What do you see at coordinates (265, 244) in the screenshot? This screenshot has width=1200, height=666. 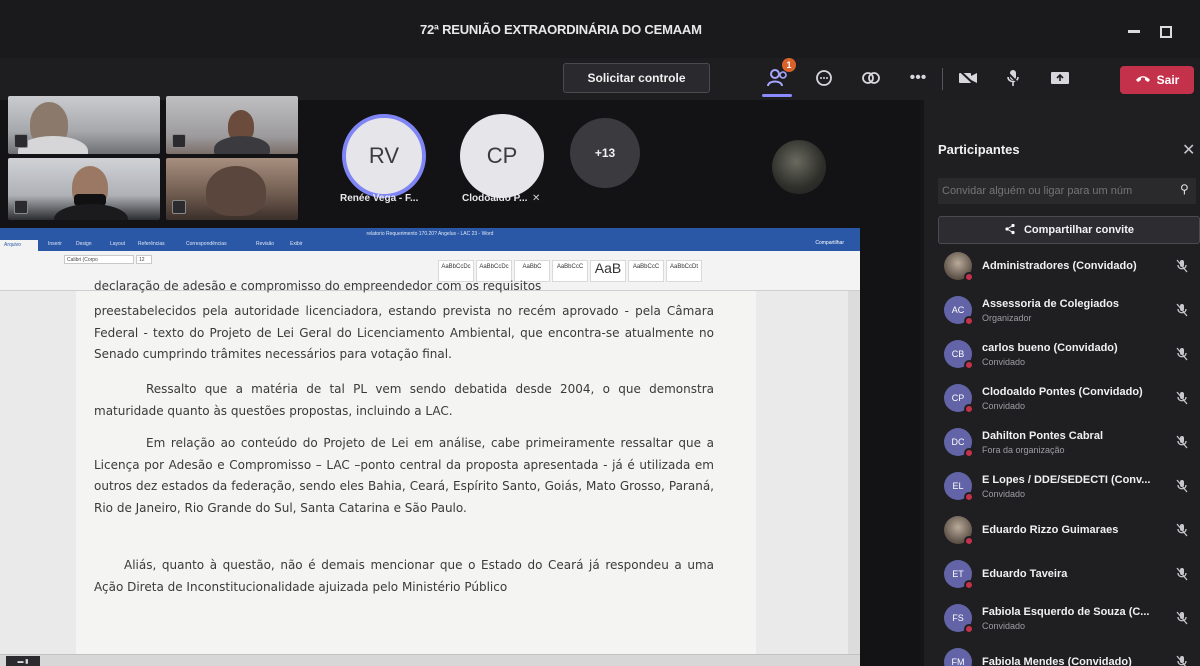 I see `word-tab: Revisão` at bounding box center [265, 244].